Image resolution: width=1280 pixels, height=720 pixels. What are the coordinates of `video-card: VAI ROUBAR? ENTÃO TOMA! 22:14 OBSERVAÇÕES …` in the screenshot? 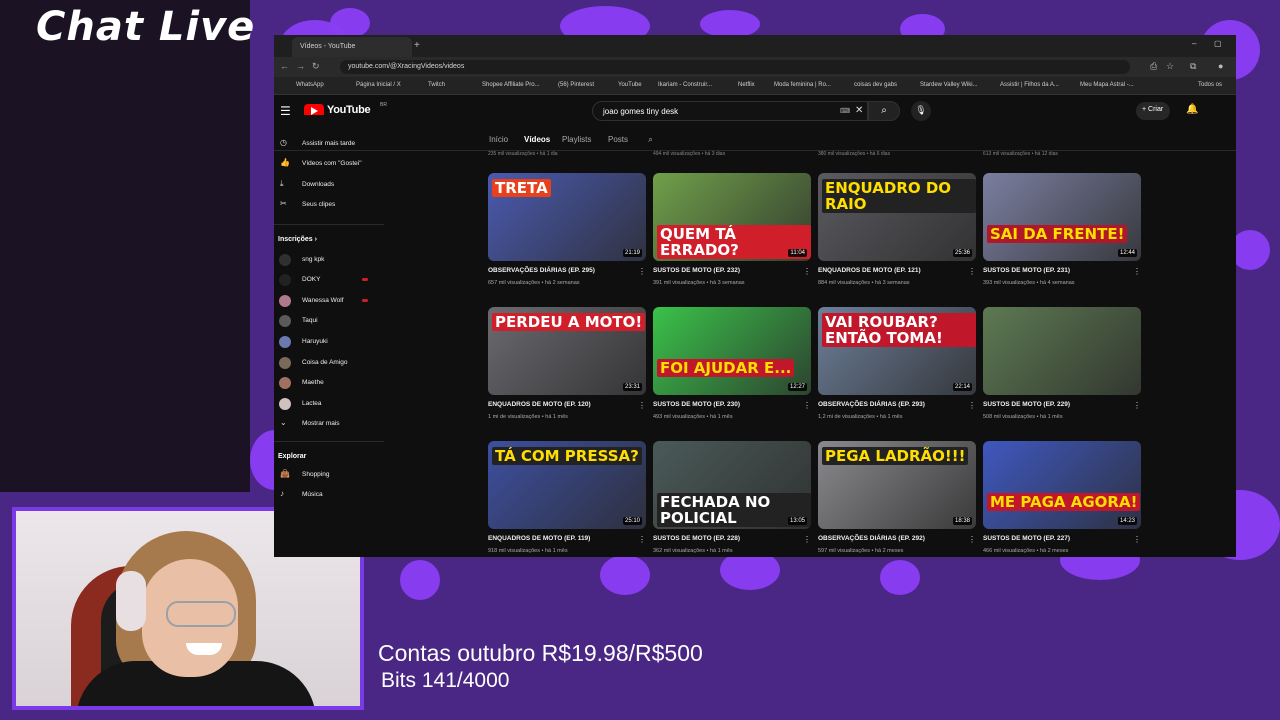 It's located at (897, 370).